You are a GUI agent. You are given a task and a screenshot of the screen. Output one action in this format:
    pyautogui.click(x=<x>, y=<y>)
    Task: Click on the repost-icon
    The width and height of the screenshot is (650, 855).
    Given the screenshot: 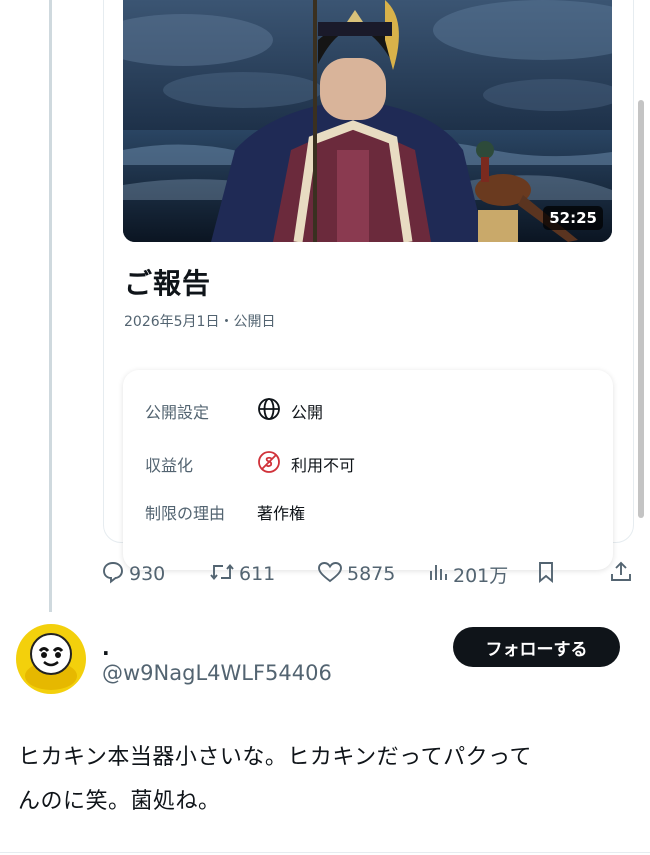 What is the action you would take?
    pyautogui.click(x=222, y=574)
    